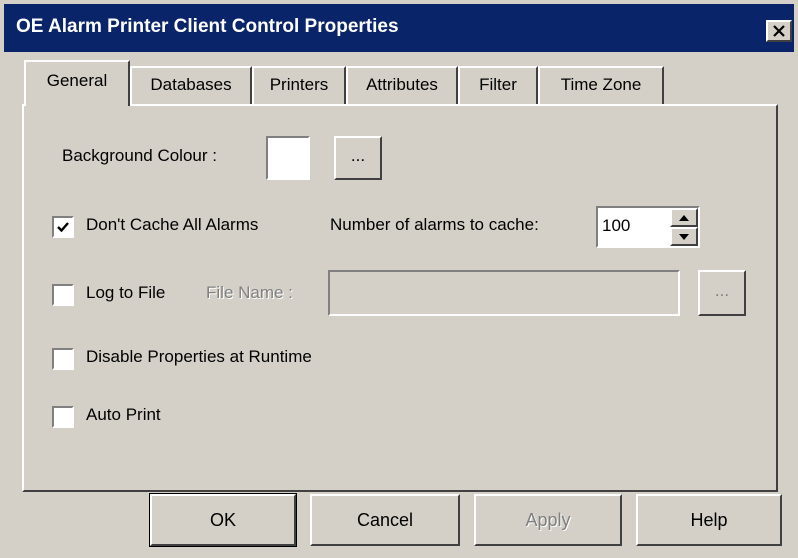 The width and height of the screenshot is (798, 558). I want to click on num-alarms-label: Number of alarms to cache:, so click(434, 224).